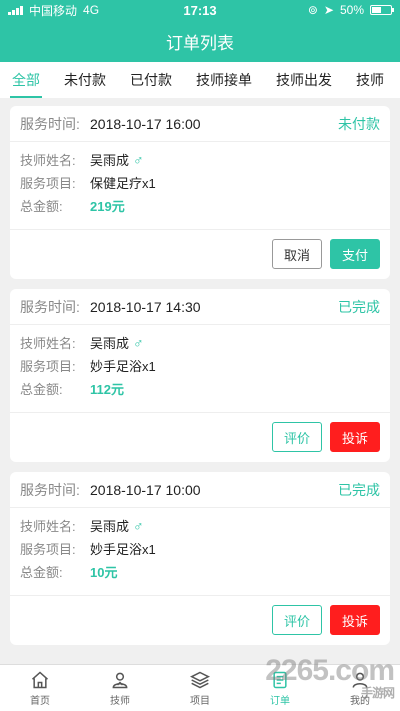  I want to click on tab-tech-departed: 技师出发, so click(304, 80).